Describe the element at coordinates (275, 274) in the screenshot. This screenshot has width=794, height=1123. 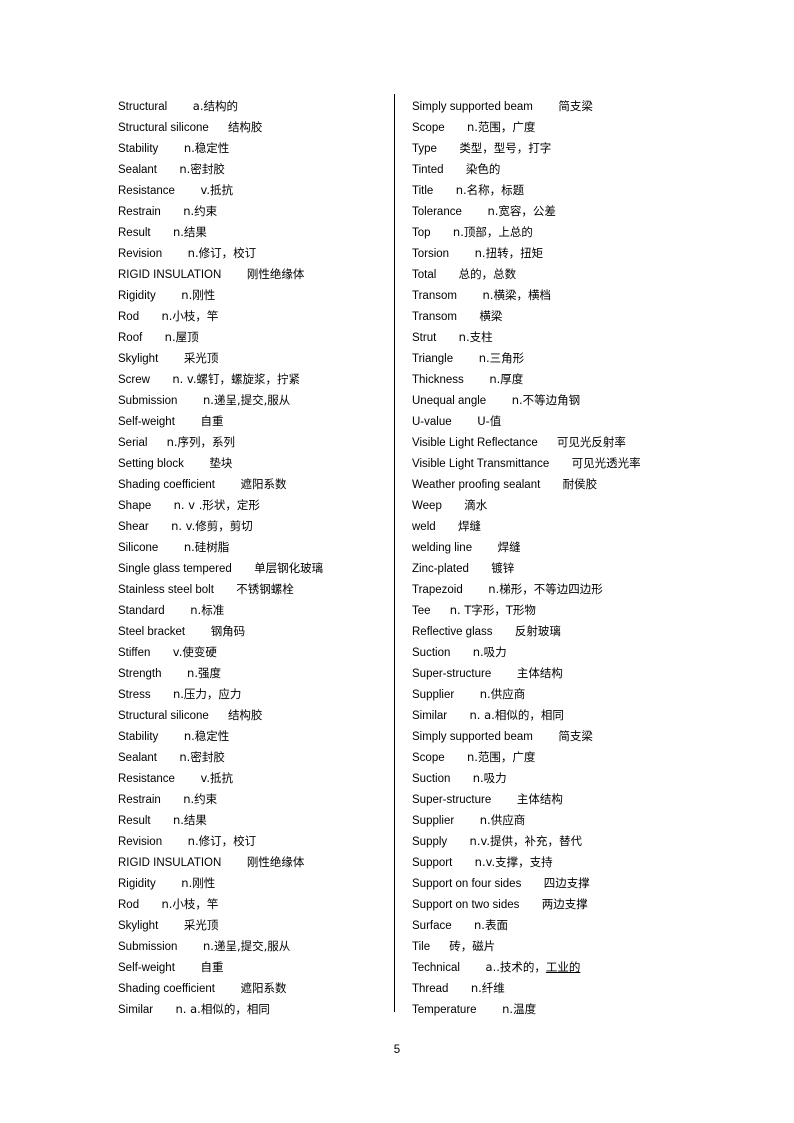
I see `entry-definition: 刚性绝缘体` at that location.